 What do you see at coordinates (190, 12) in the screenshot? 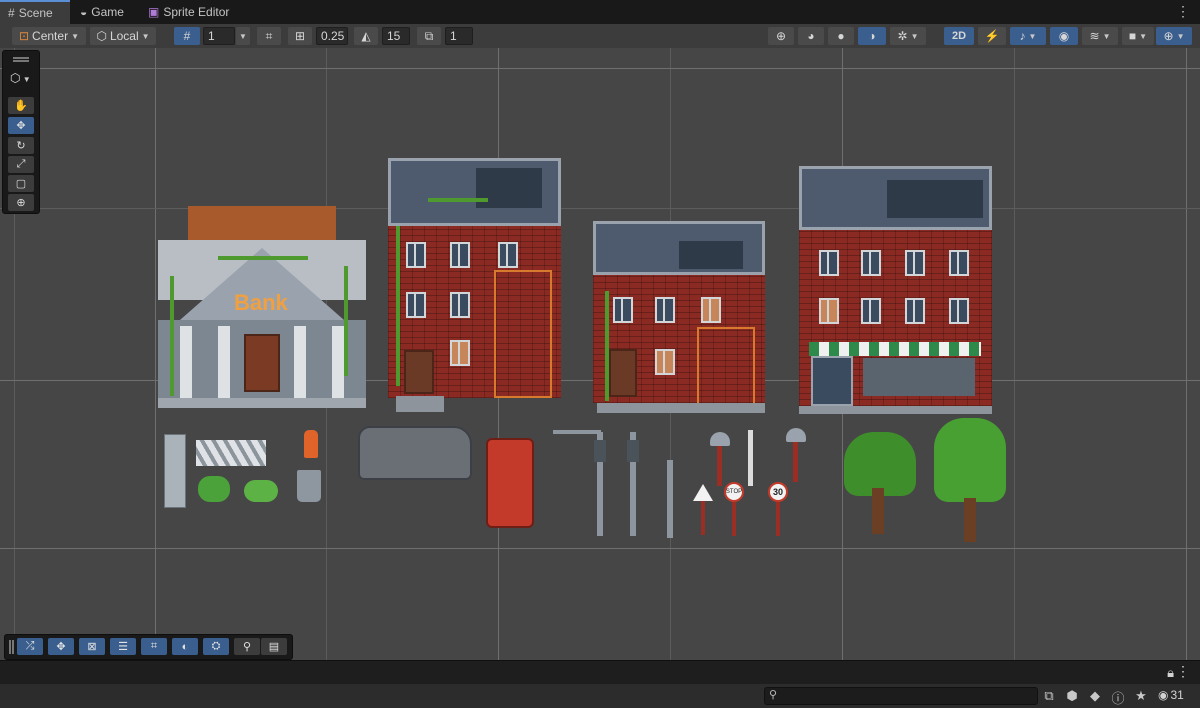
I see `tab-sprite-editor: ▣ Sprite Editor` at bounding box center [190, 12].